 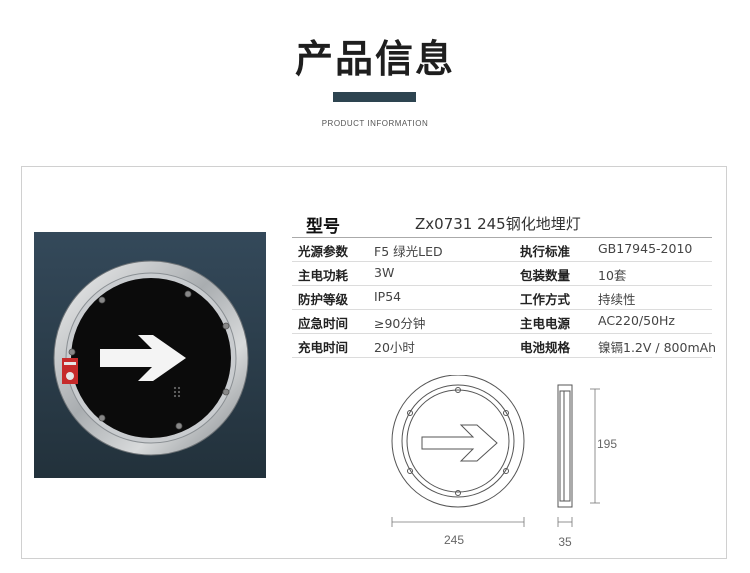 I want to click on page-subtitle: PRODUCT INFORMATION, so click(x=375, y=123).